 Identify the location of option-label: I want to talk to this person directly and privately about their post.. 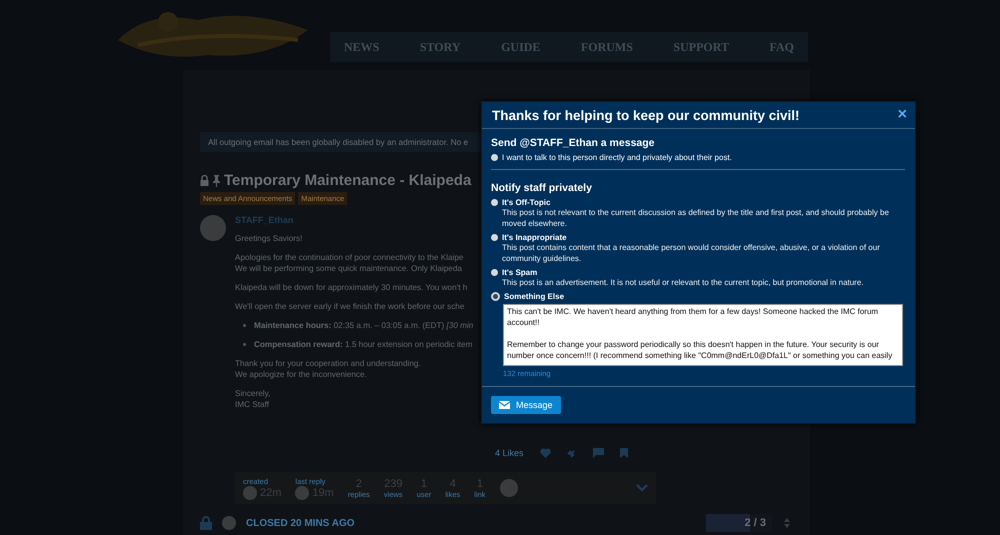
(617, 157).